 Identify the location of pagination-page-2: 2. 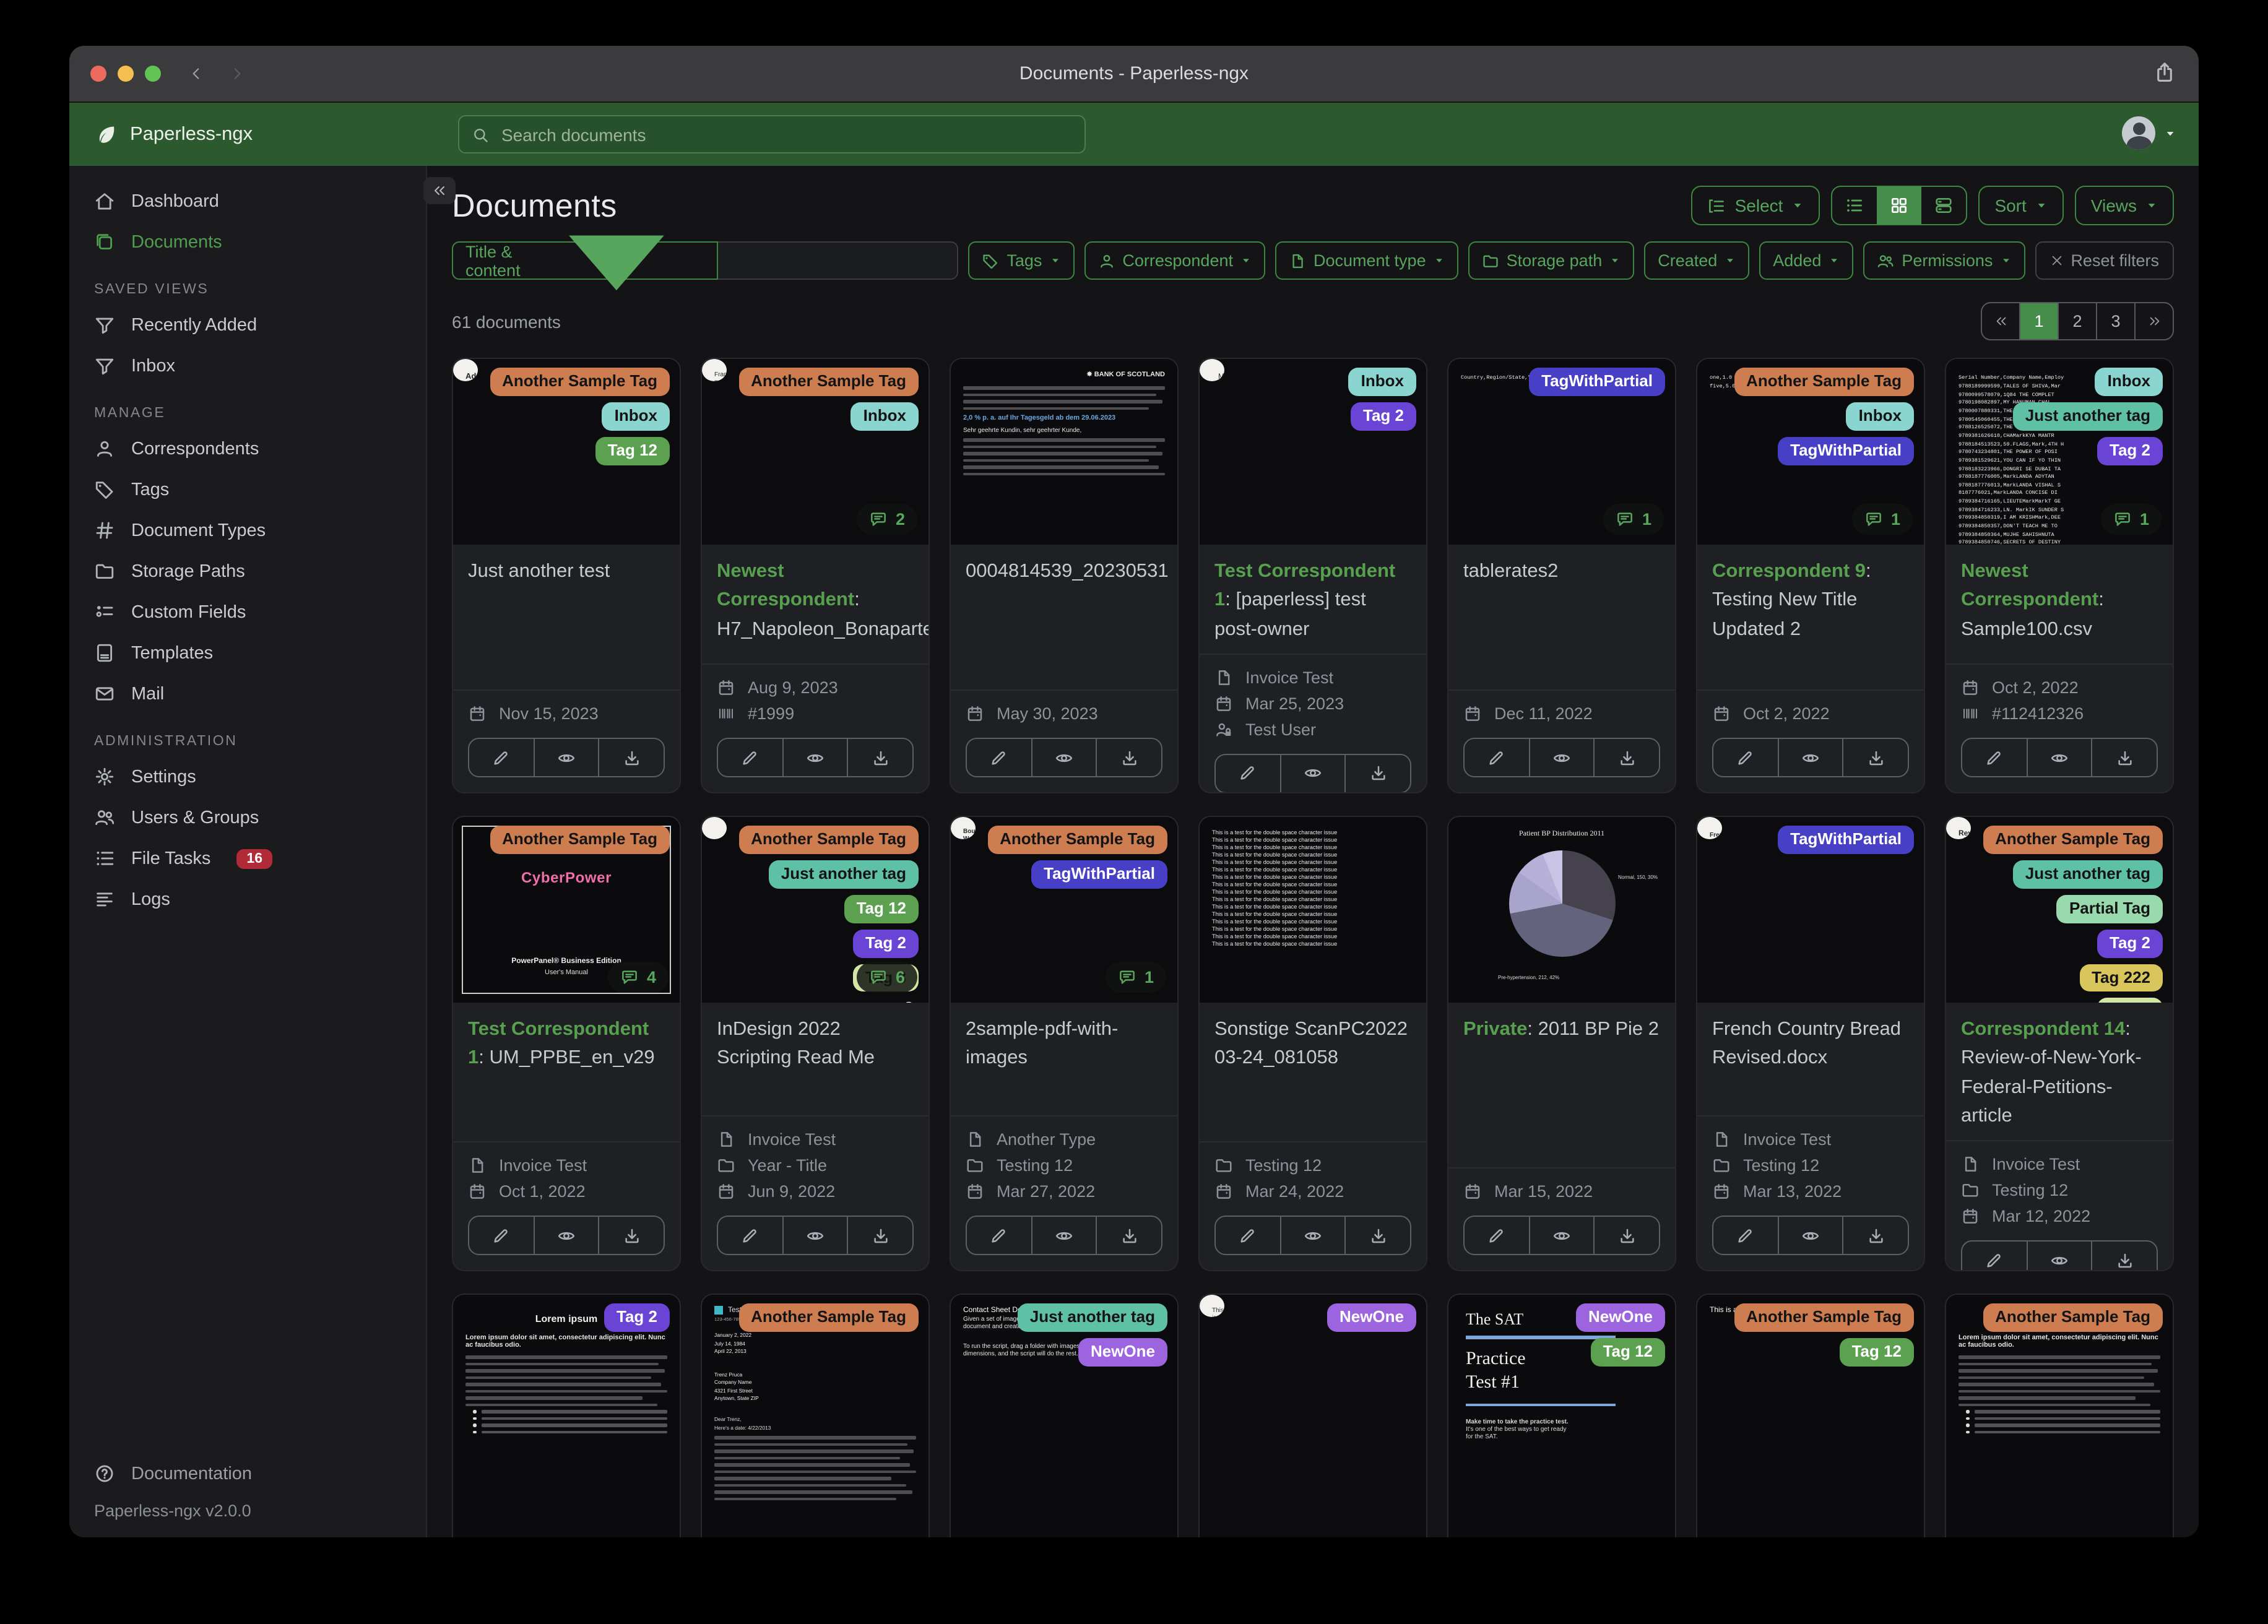
(2078, 321).